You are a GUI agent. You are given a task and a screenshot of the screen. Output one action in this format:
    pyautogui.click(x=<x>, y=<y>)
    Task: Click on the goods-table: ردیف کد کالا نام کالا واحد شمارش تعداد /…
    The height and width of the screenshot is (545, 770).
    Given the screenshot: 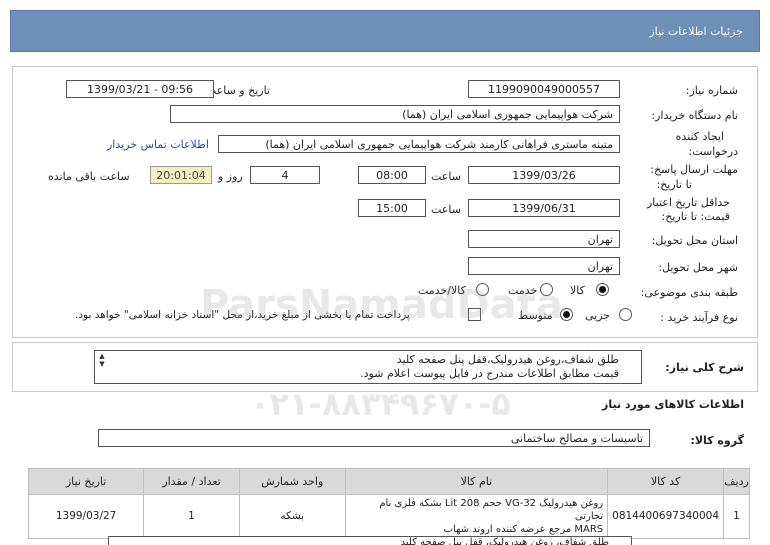 What is the action you would take?
    pyautogui.click(x=388, y=503)
    